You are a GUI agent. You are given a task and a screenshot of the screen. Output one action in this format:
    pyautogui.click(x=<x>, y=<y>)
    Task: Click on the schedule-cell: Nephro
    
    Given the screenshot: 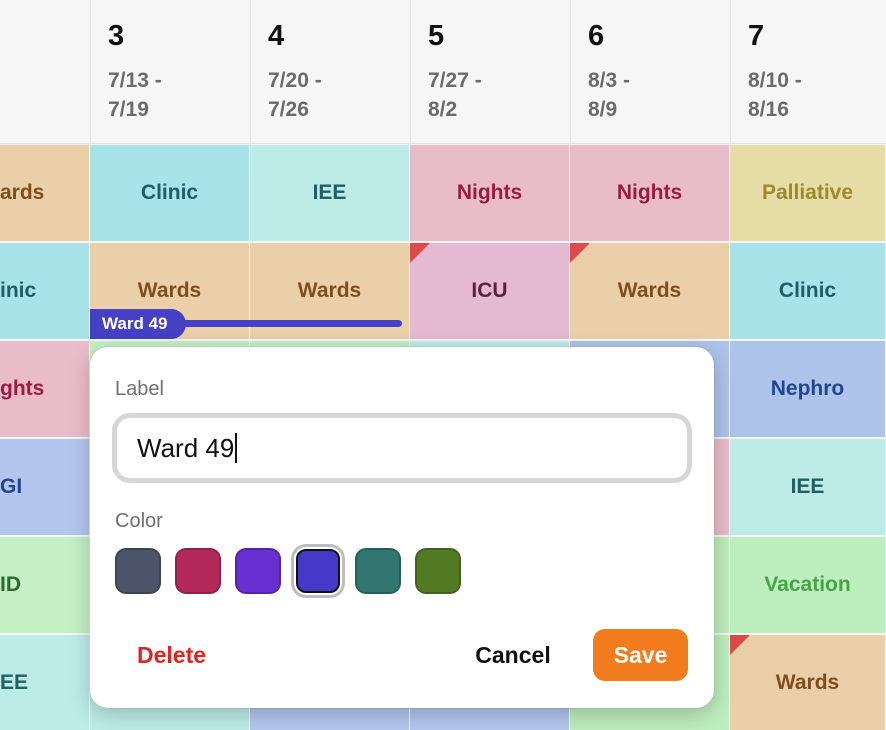 What is the action you would take?
    pyautogui.click(x=808, y=389)
    